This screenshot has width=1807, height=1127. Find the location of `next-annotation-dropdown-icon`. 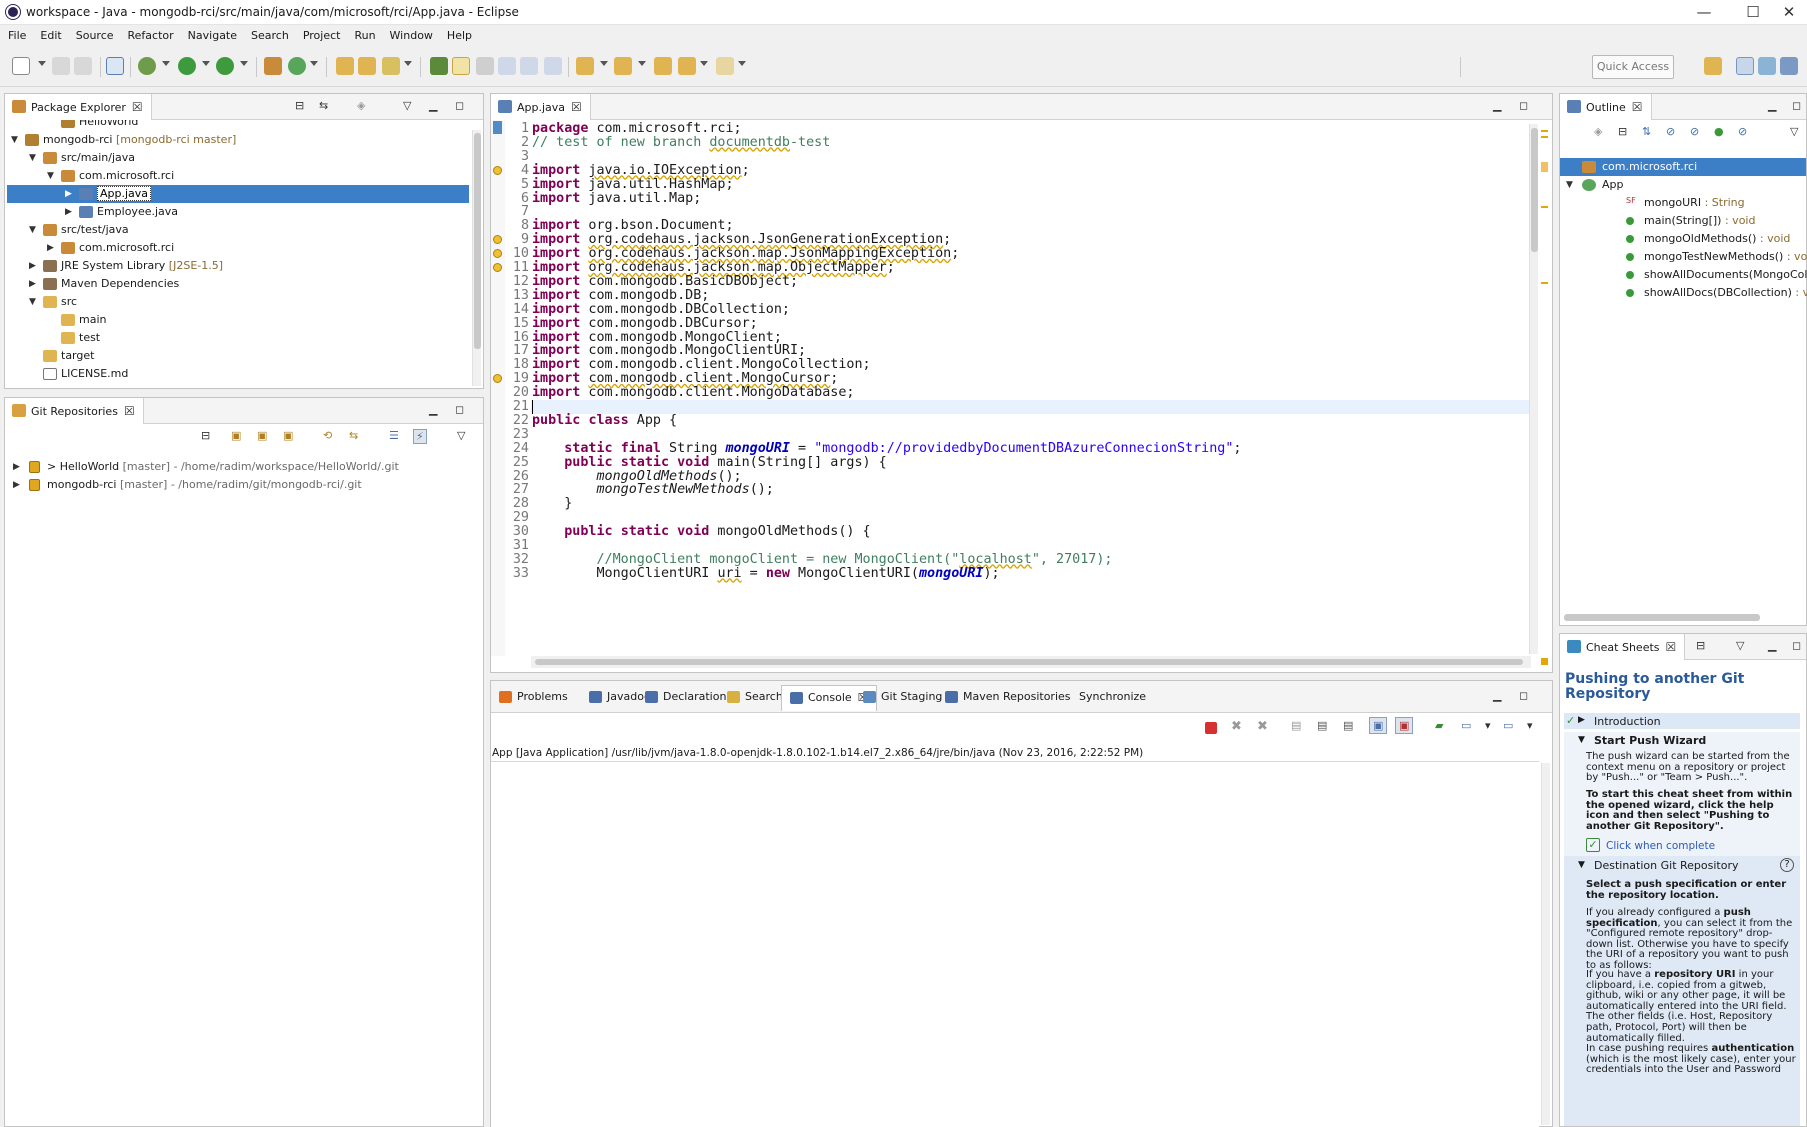

next-annotation-dropdown-icon is located at coordinates (604, 63).